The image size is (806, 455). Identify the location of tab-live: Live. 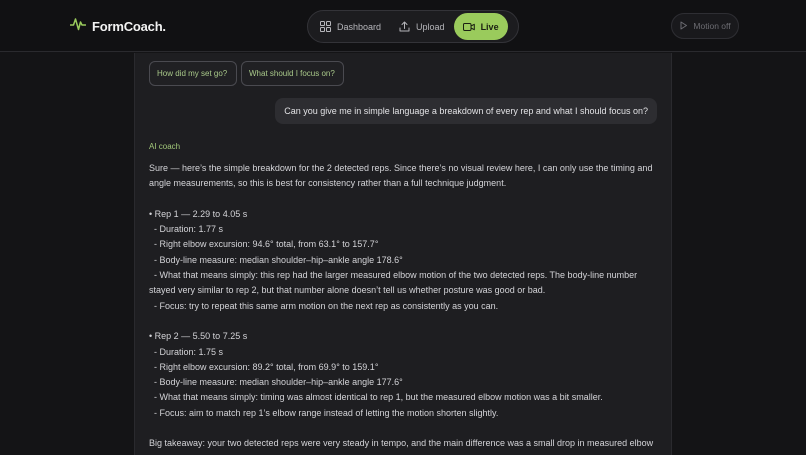
(480, 26).